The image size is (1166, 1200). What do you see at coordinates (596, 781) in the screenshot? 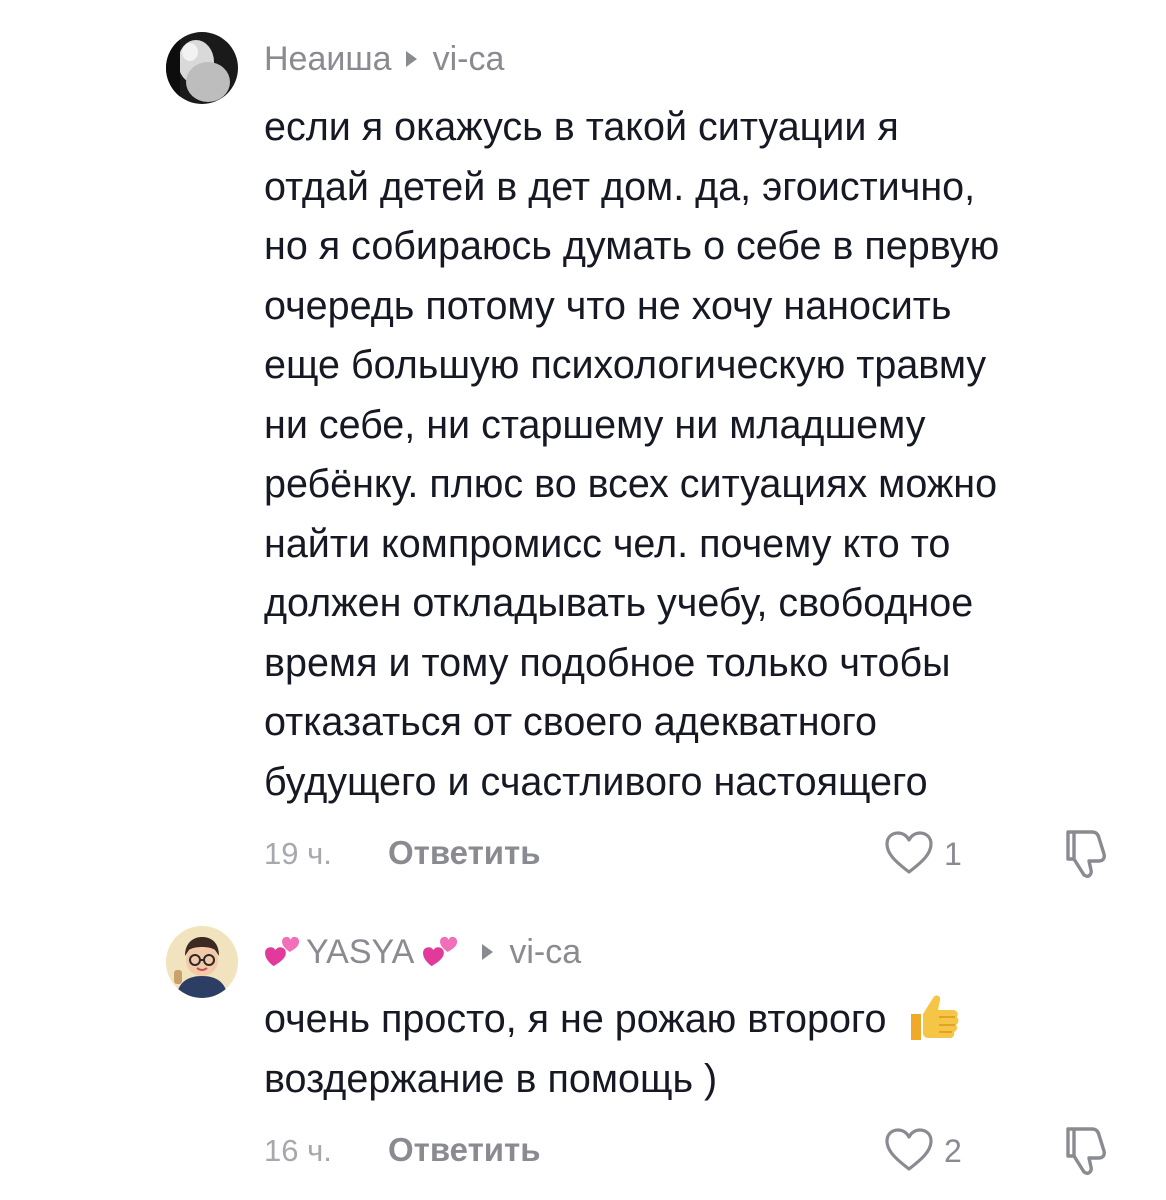
I see `comment-text-line: будущего и счастливого настоящего` at bounding box center [596, 781].